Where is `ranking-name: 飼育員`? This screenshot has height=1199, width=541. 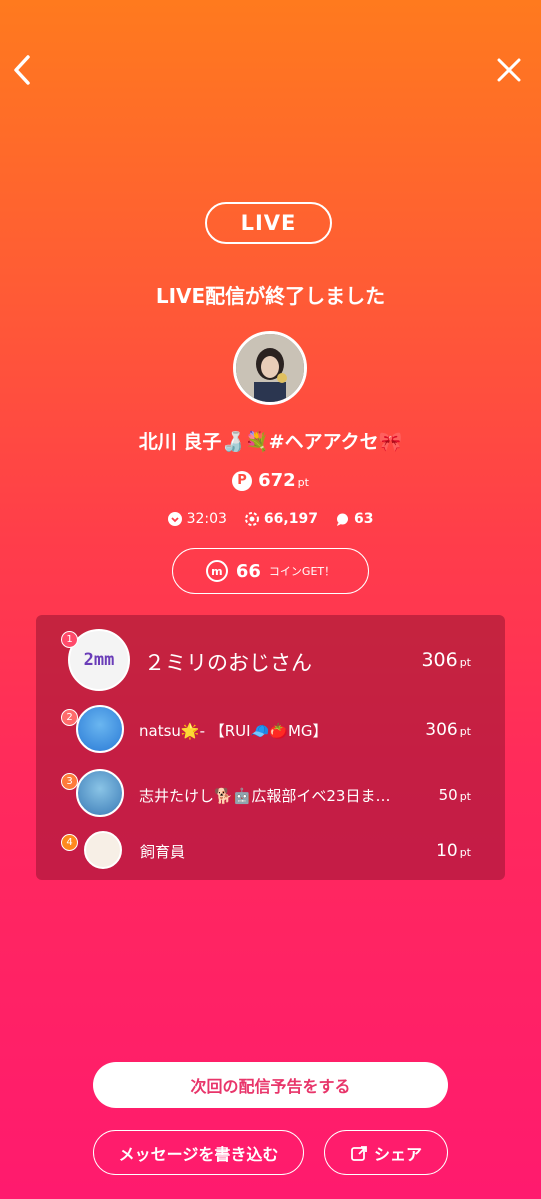
ranking-name: 飼育員 is located at coordinates (163, 852).